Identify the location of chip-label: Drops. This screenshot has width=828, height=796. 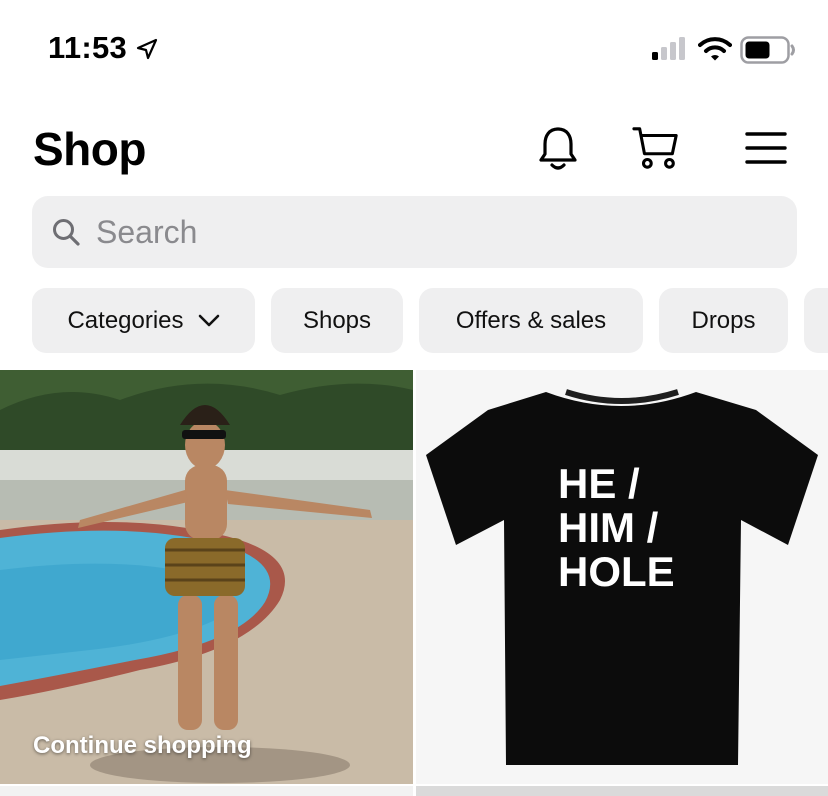
(723, 320).